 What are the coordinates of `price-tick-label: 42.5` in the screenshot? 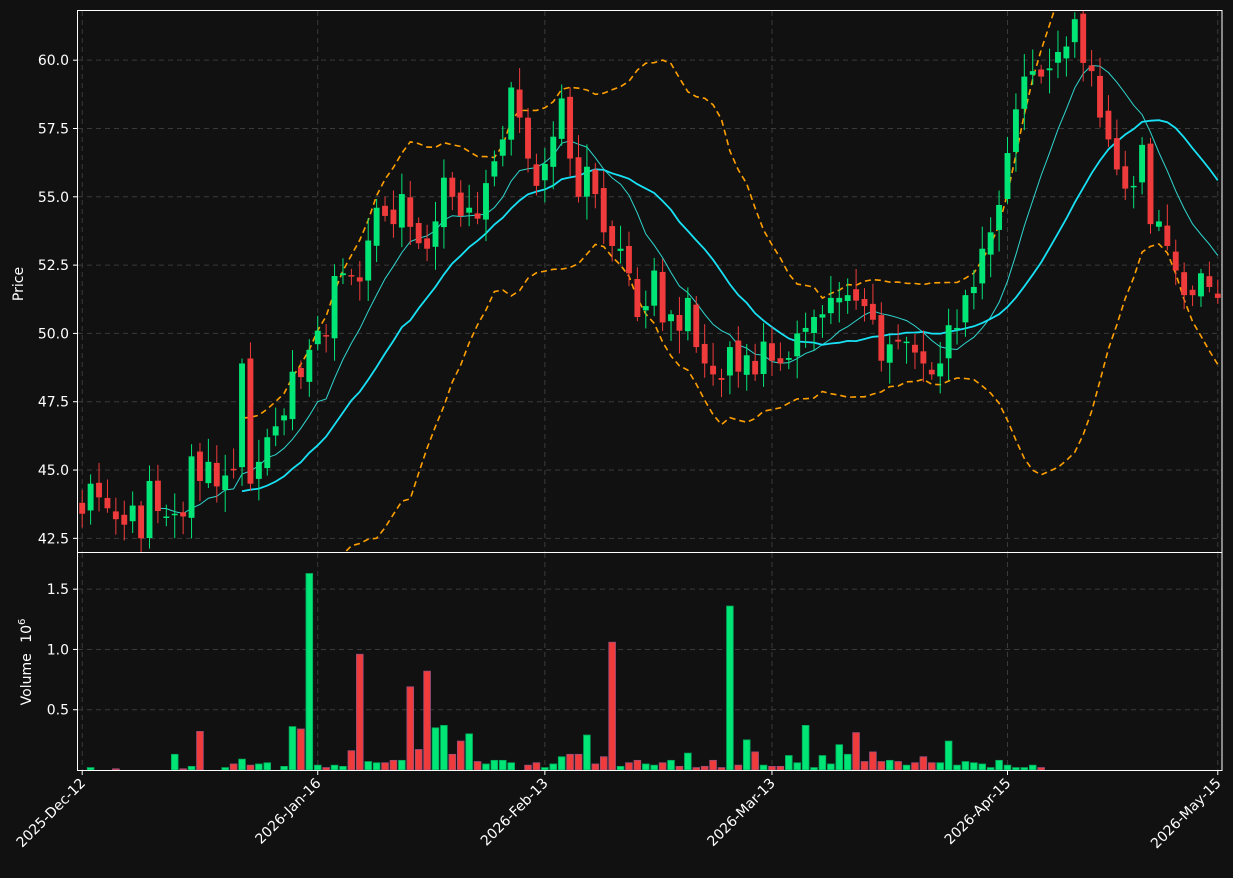 It's located at (53, 539).